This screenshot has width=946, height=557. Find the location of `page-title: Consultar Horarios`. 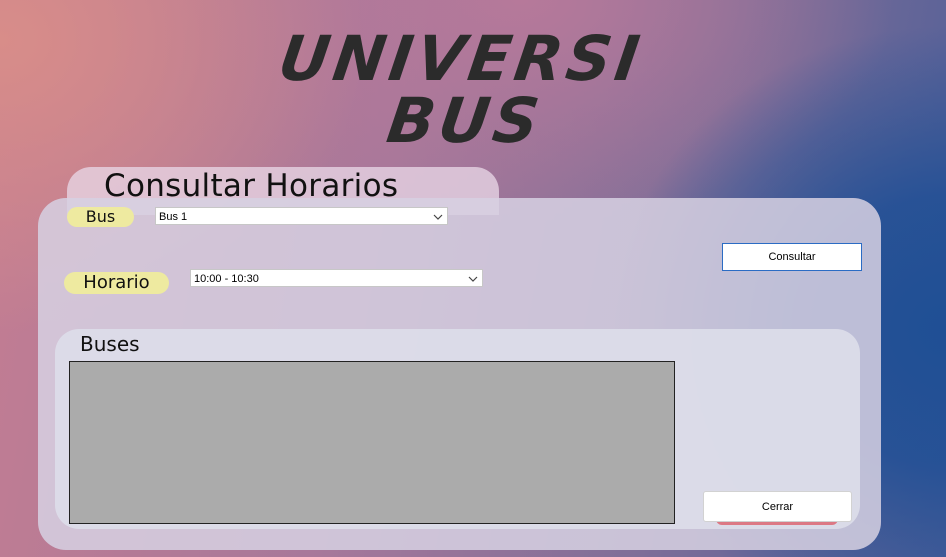

page-title: Consultar Horarios is located at coordinates (251, 186).